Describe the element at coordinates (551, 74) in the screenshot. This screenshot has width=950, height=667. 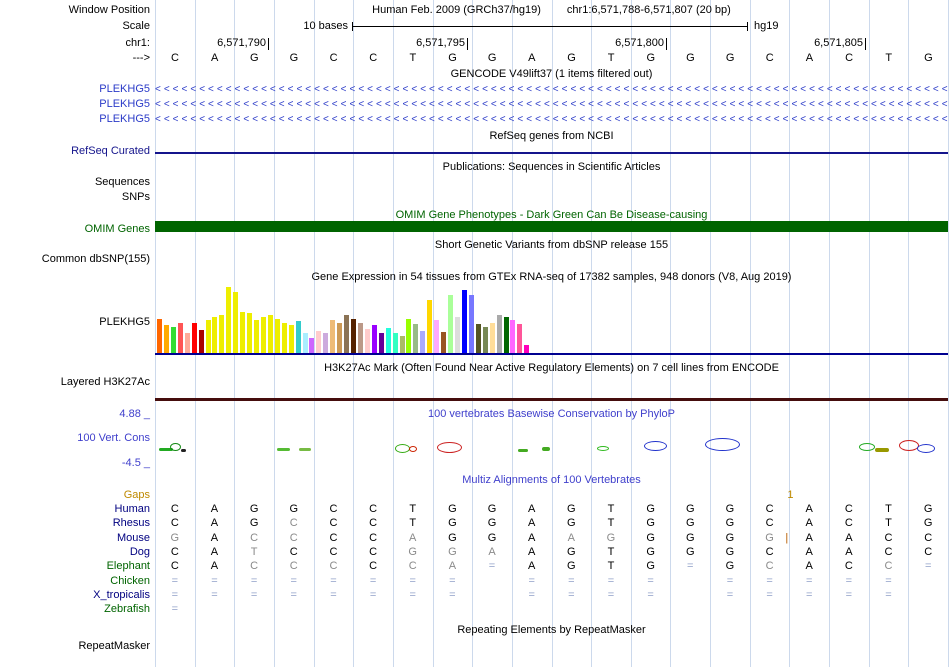
I see `gencode-track-title: GENCODE V49lift37 (1 items filtered out)` at that location.